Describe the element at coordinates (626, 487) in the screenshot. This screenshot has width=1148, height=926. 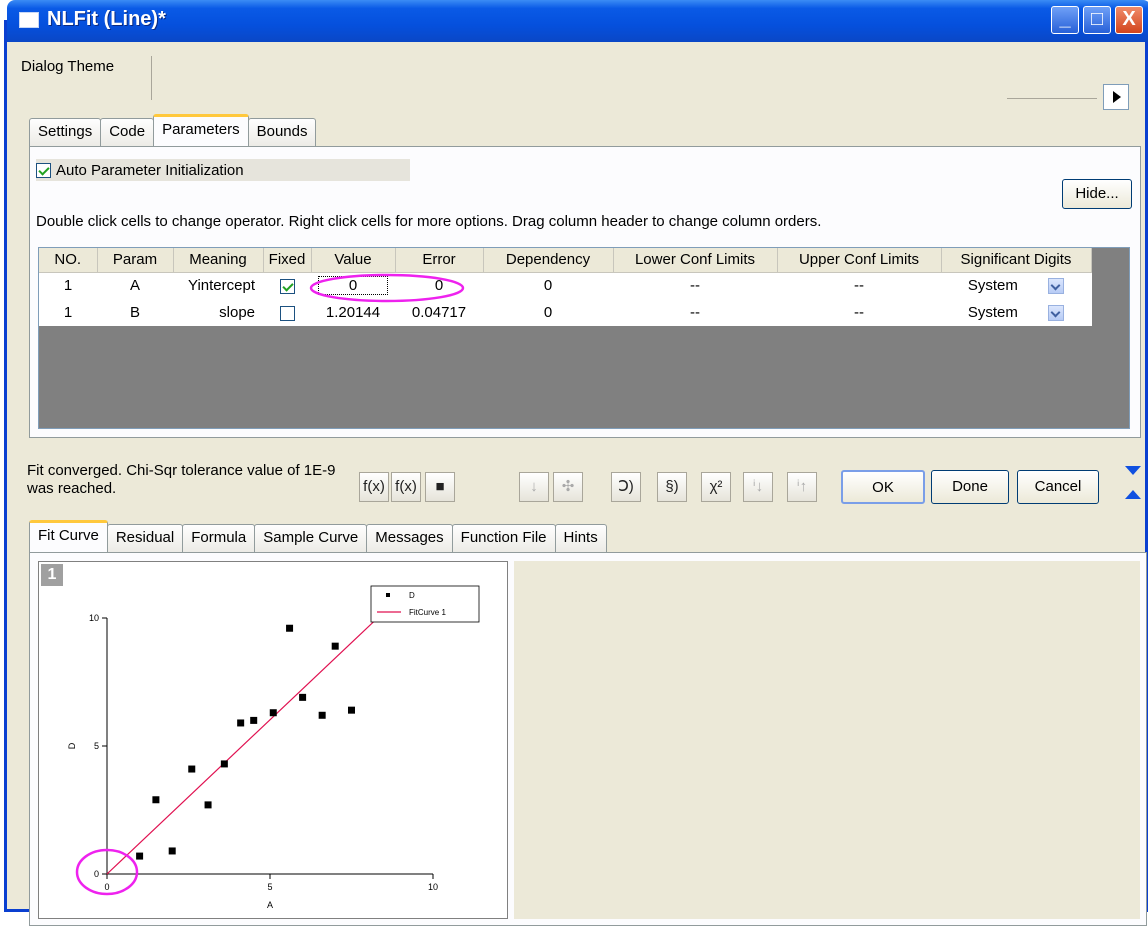
I see `one-iteration-icon: Ↄ)` at that location.